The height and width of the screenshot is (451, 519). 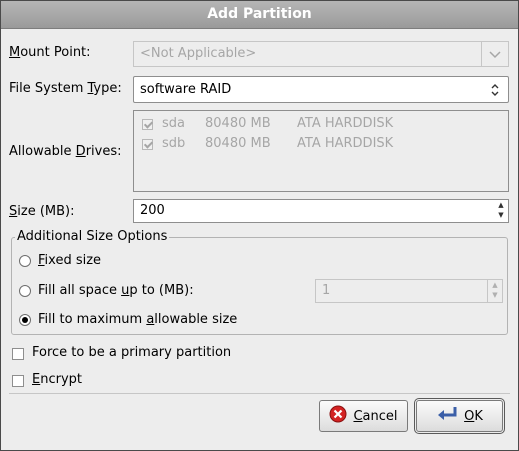 What do you see at coordinates (375, 416) in the screenshot?
I see `cancel-label: Cancel` at bounding box center [375, 416].